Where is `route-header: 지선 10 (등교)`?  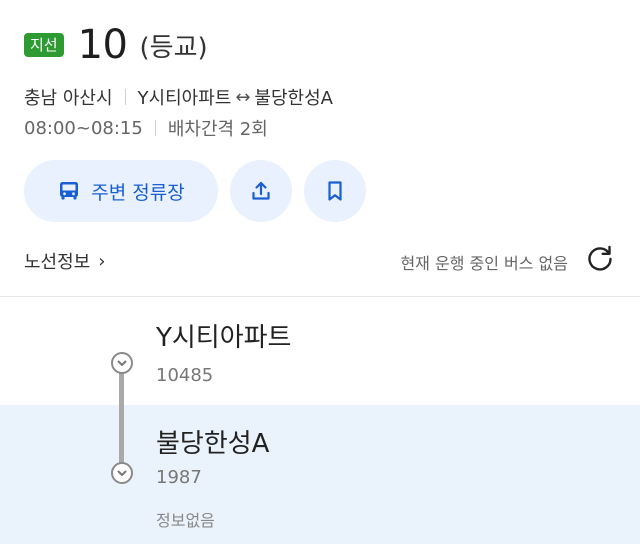
route-header: 지선 10 (등교) is located at coordinates (116, 45).